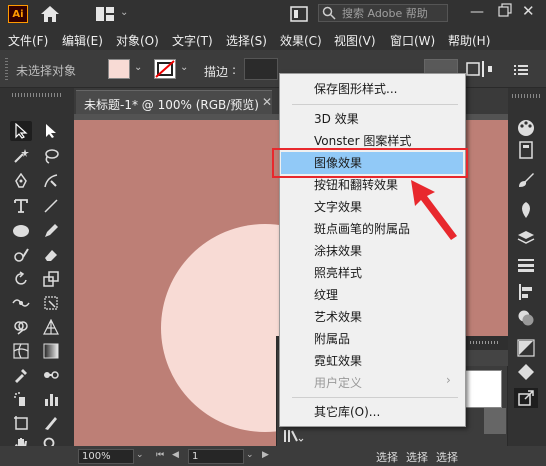  What do you see at coordinates (526, 210) in the screenshot?
I see `symbols-icon` at bounding box center [526, 210].